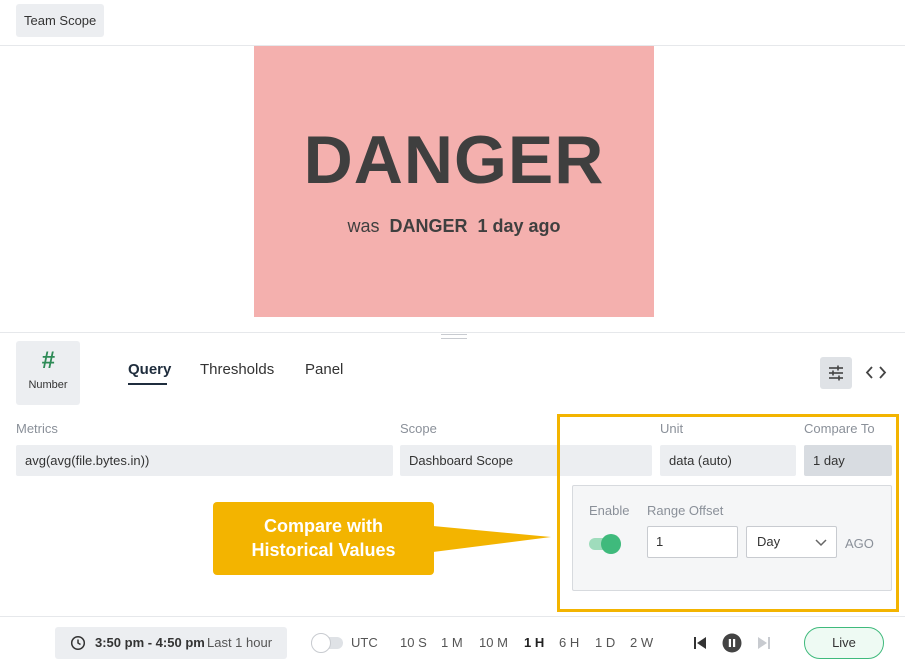  I want to click on top-bar: Team Scope, so click(452, 23).